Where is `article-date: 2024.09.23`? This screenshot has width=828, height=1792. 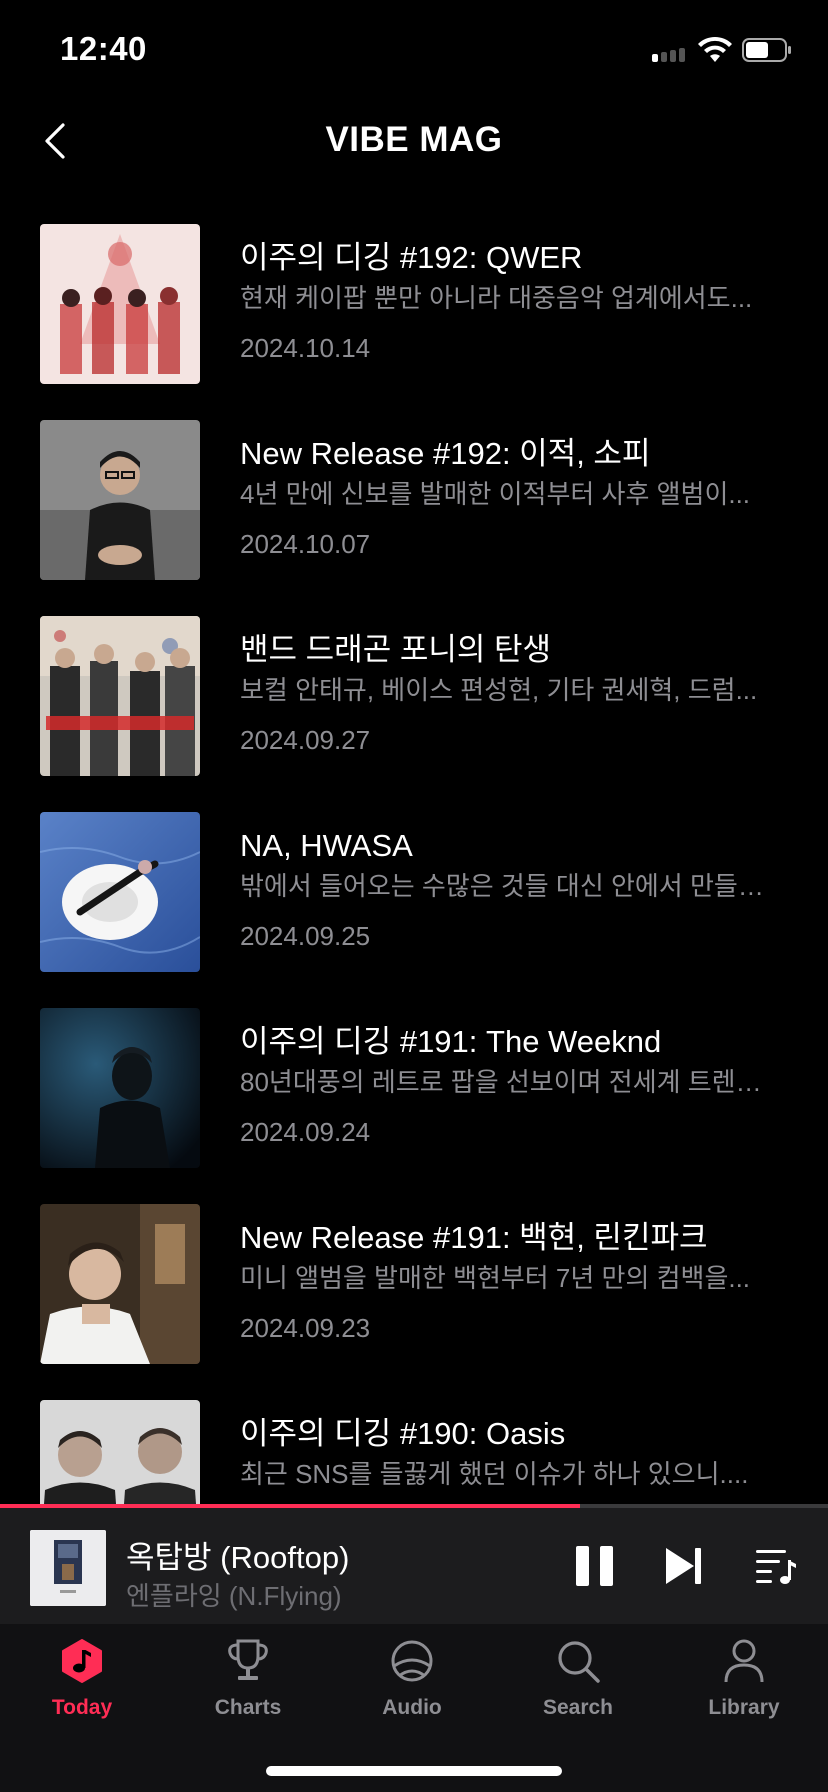 article-date: 2024.09.23 is located at coordinates (305, 1328).